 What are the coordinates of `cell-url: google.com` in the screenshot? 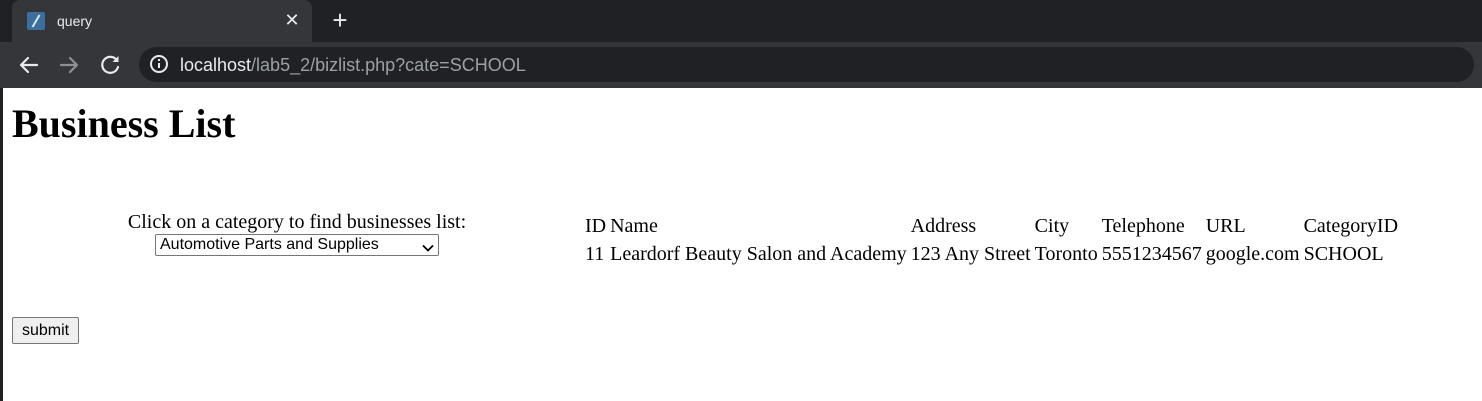 It's located at (1252, 254).